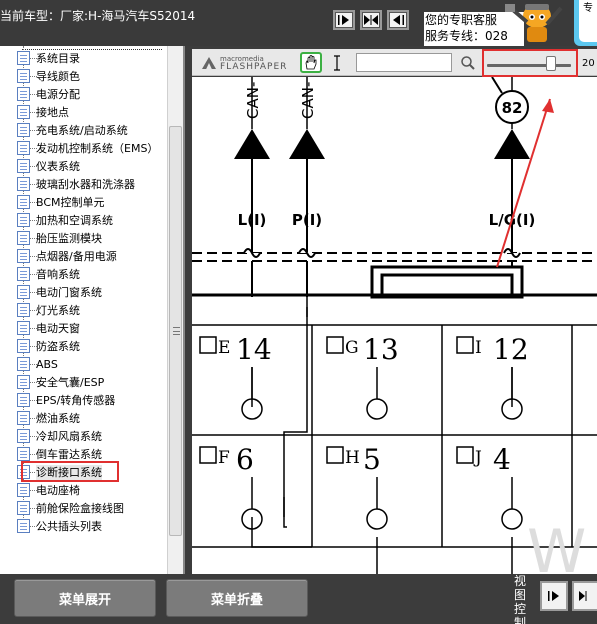 The image size is (597, 624). I want to click on flashpaper-toolbar: macromedia FLASHPAPER 20, so click(394, 63).